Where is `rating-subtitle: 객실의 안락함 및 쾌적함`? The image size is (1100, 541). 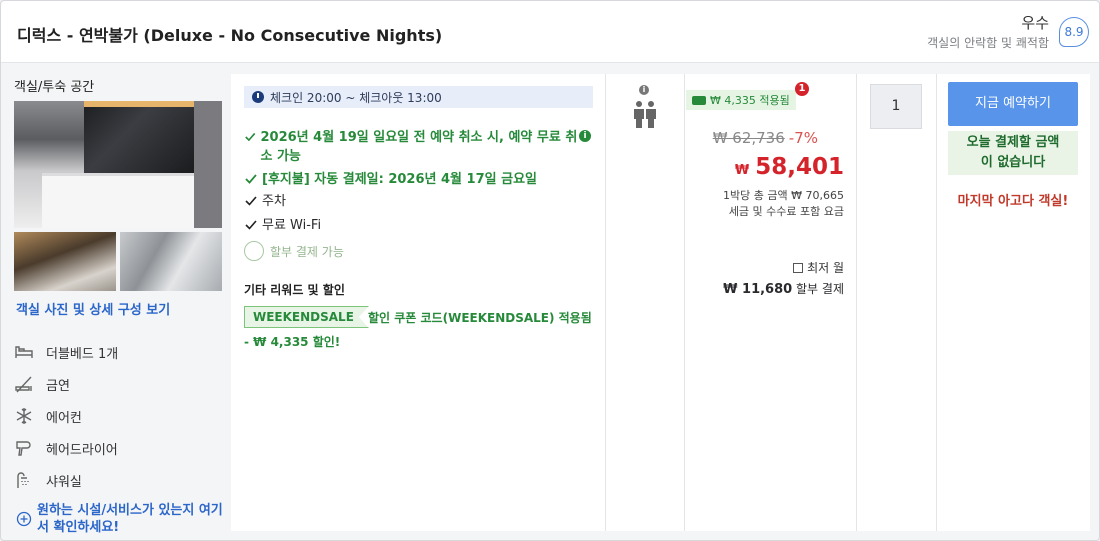
rating-subtitle: 객실의 안락함 및 쾌적함 is located at coordinates (988, 43).